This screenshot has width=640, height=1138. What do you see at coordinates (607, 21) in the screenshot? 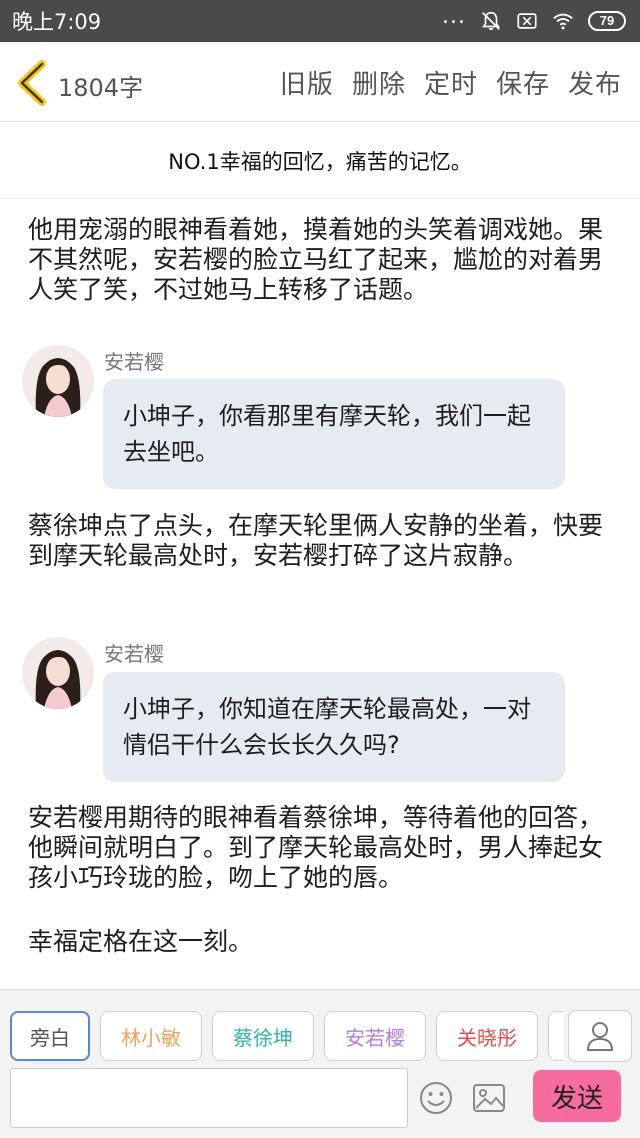
I see `battery-icon: 79` at bounding box center [607, 21].